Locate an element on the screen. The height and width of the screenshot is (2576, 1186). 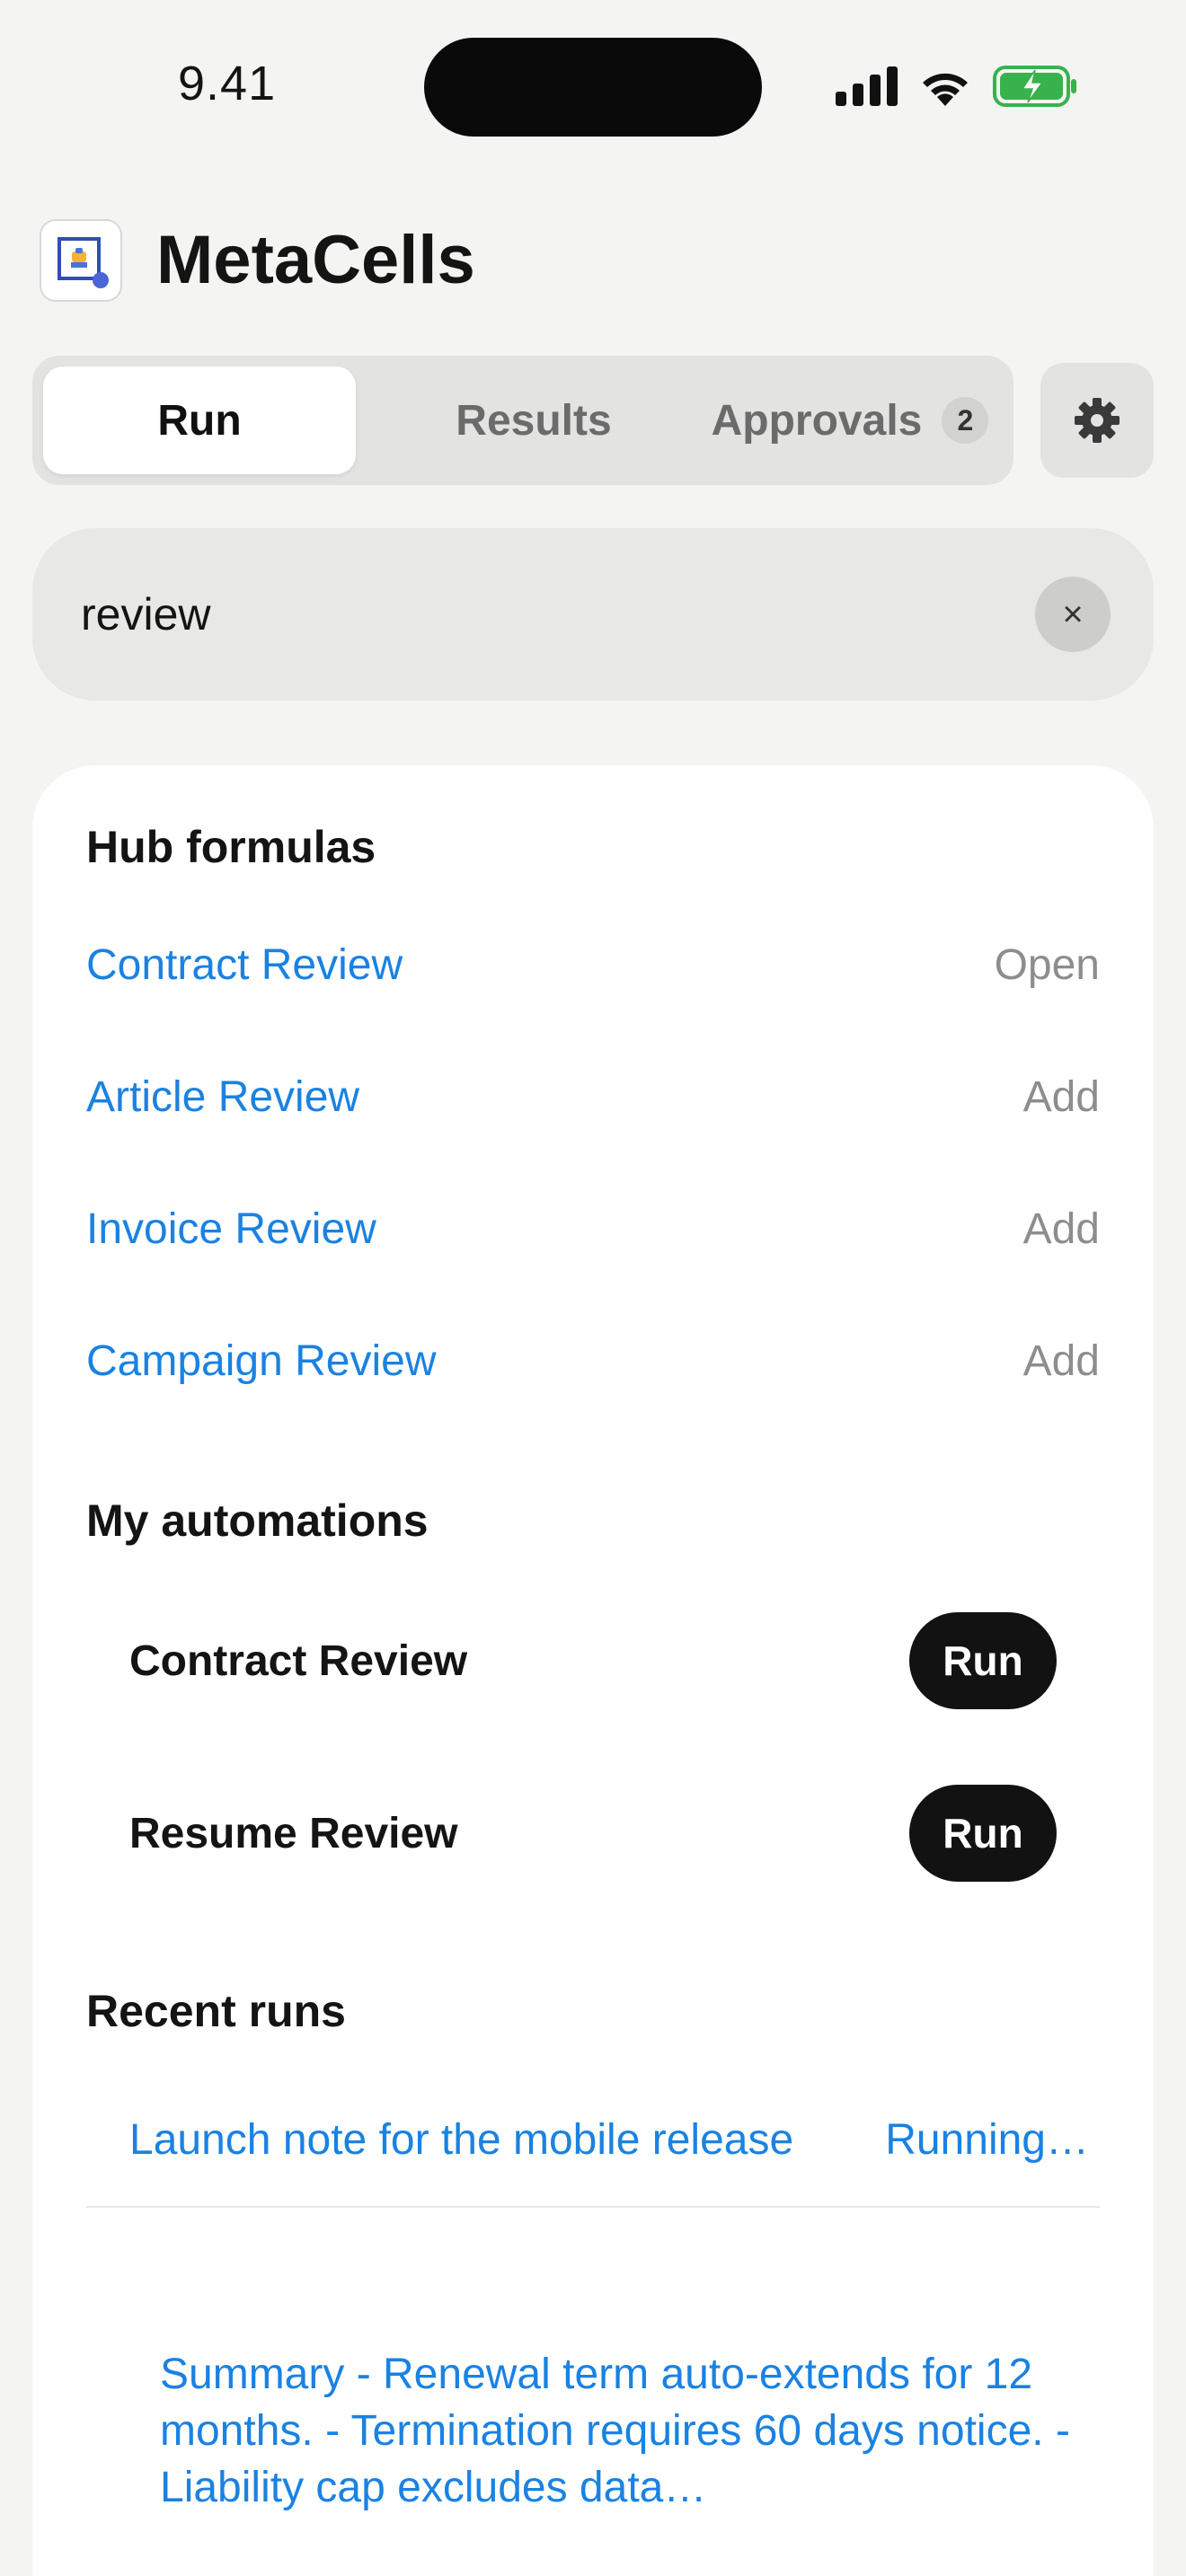
close-icon: × is located at coordinates (1073, 614).